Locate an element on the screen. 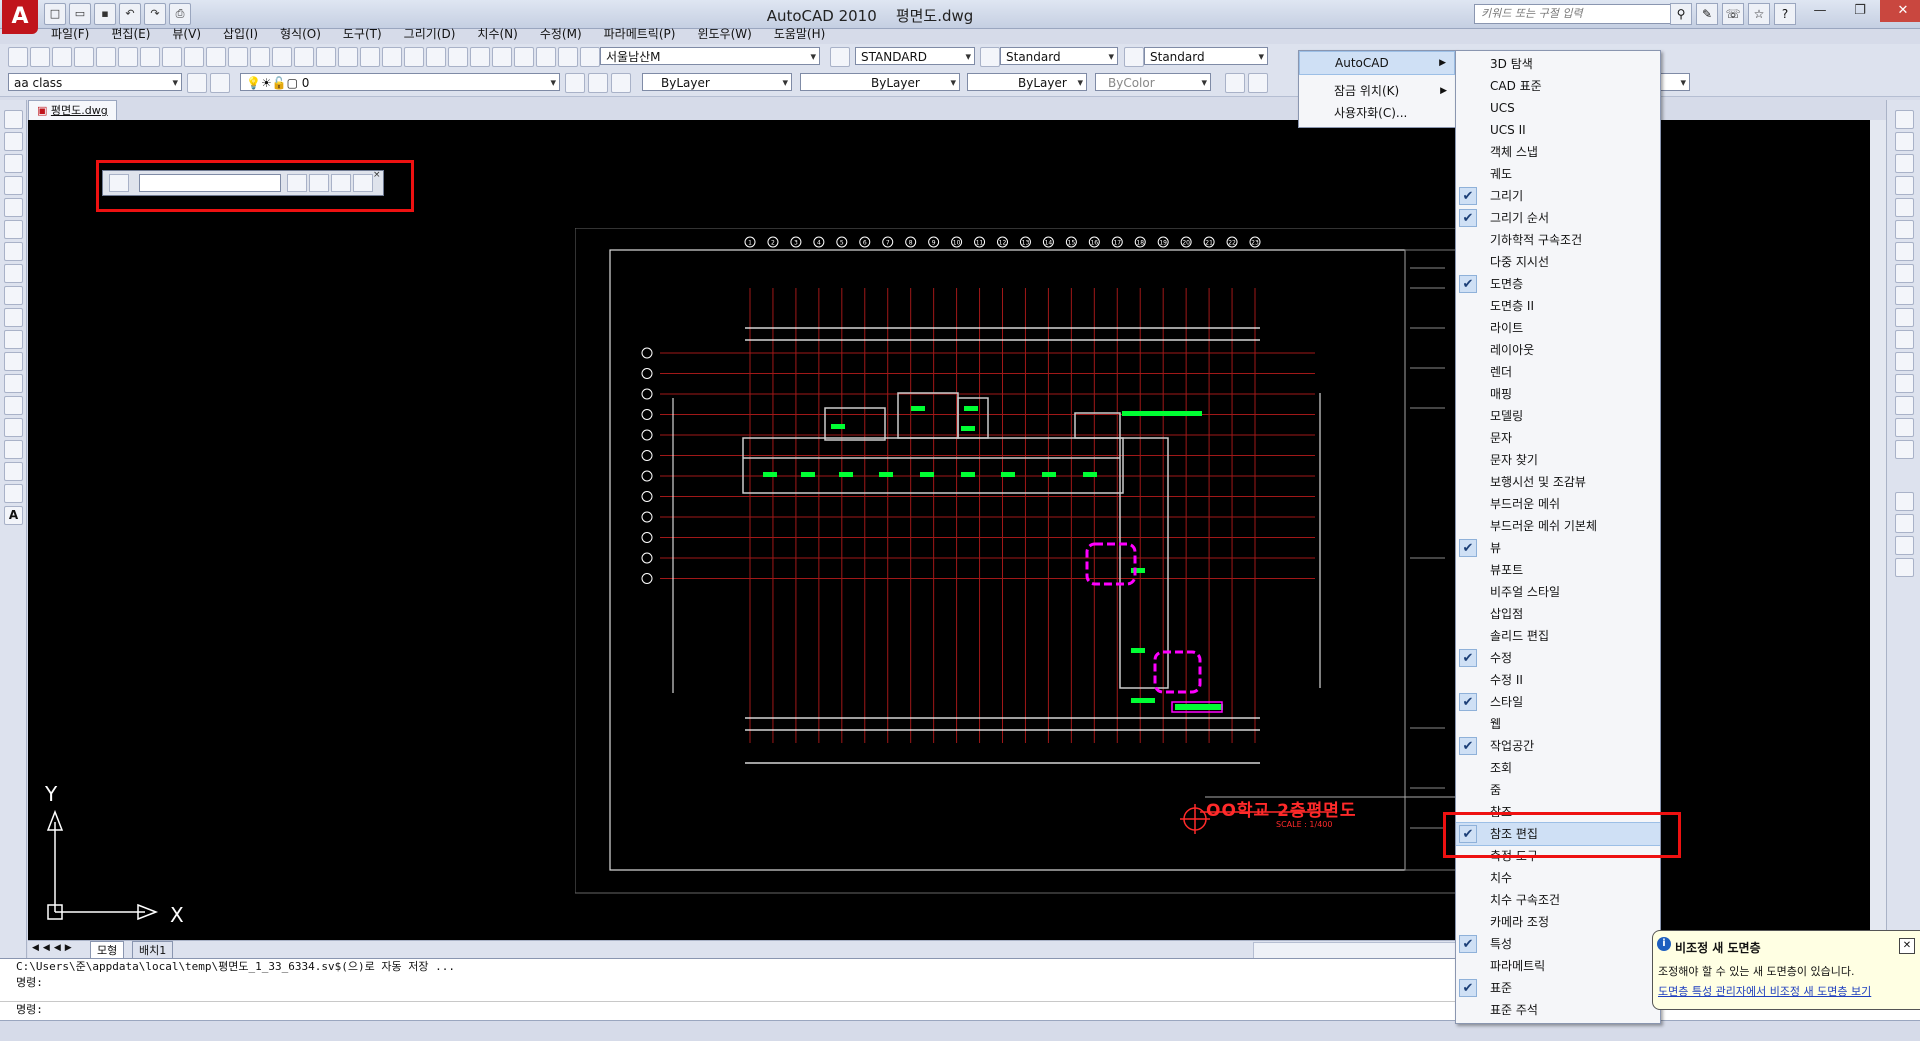 Image resolution: width=1920 pixels, height=1041 pixels. toolbar-item: ✔ 그리기 is located at coordinates (1558, 196).